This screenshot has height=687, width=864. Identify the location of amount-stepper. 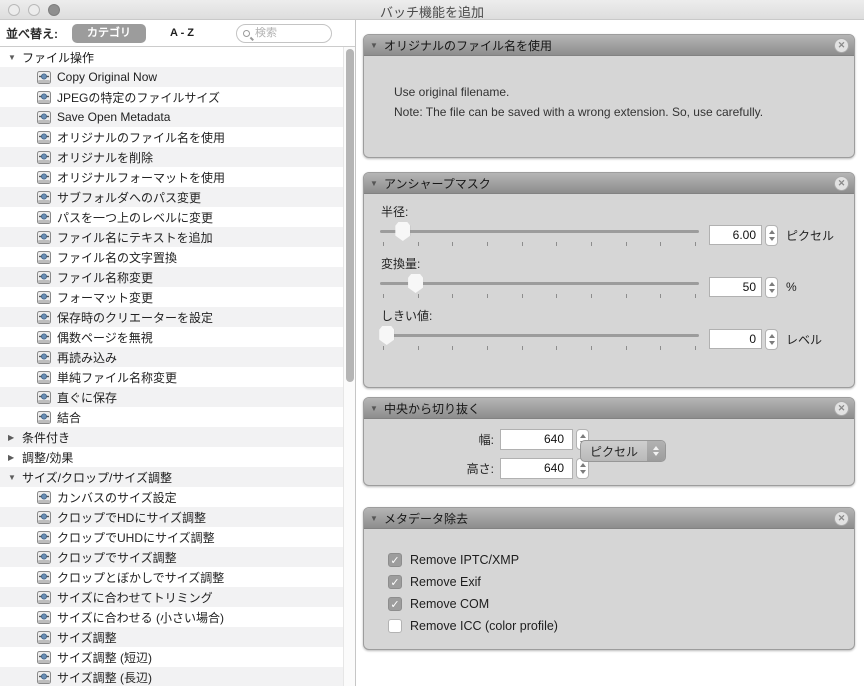
(771, 287).